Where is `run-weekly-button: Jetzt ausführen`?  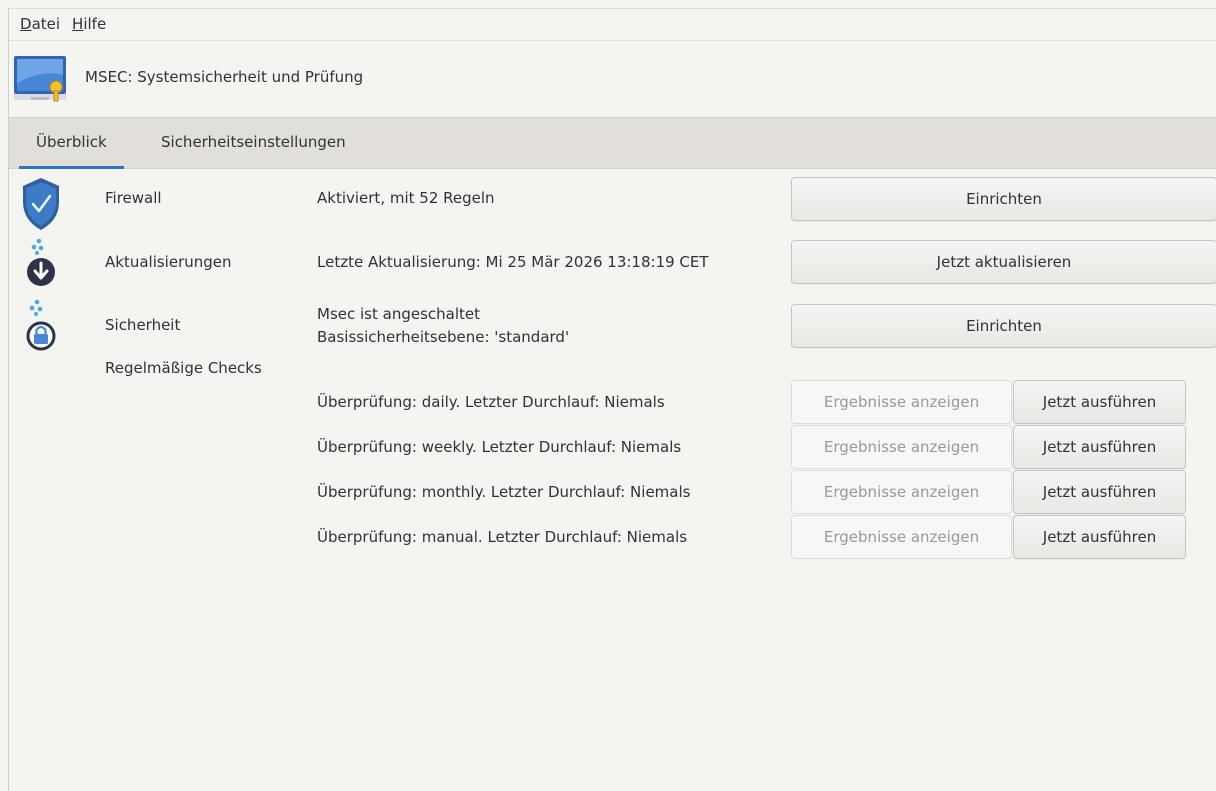
run-weekly-button: Jetzt ausführen is located at coordinates (1099, 447).